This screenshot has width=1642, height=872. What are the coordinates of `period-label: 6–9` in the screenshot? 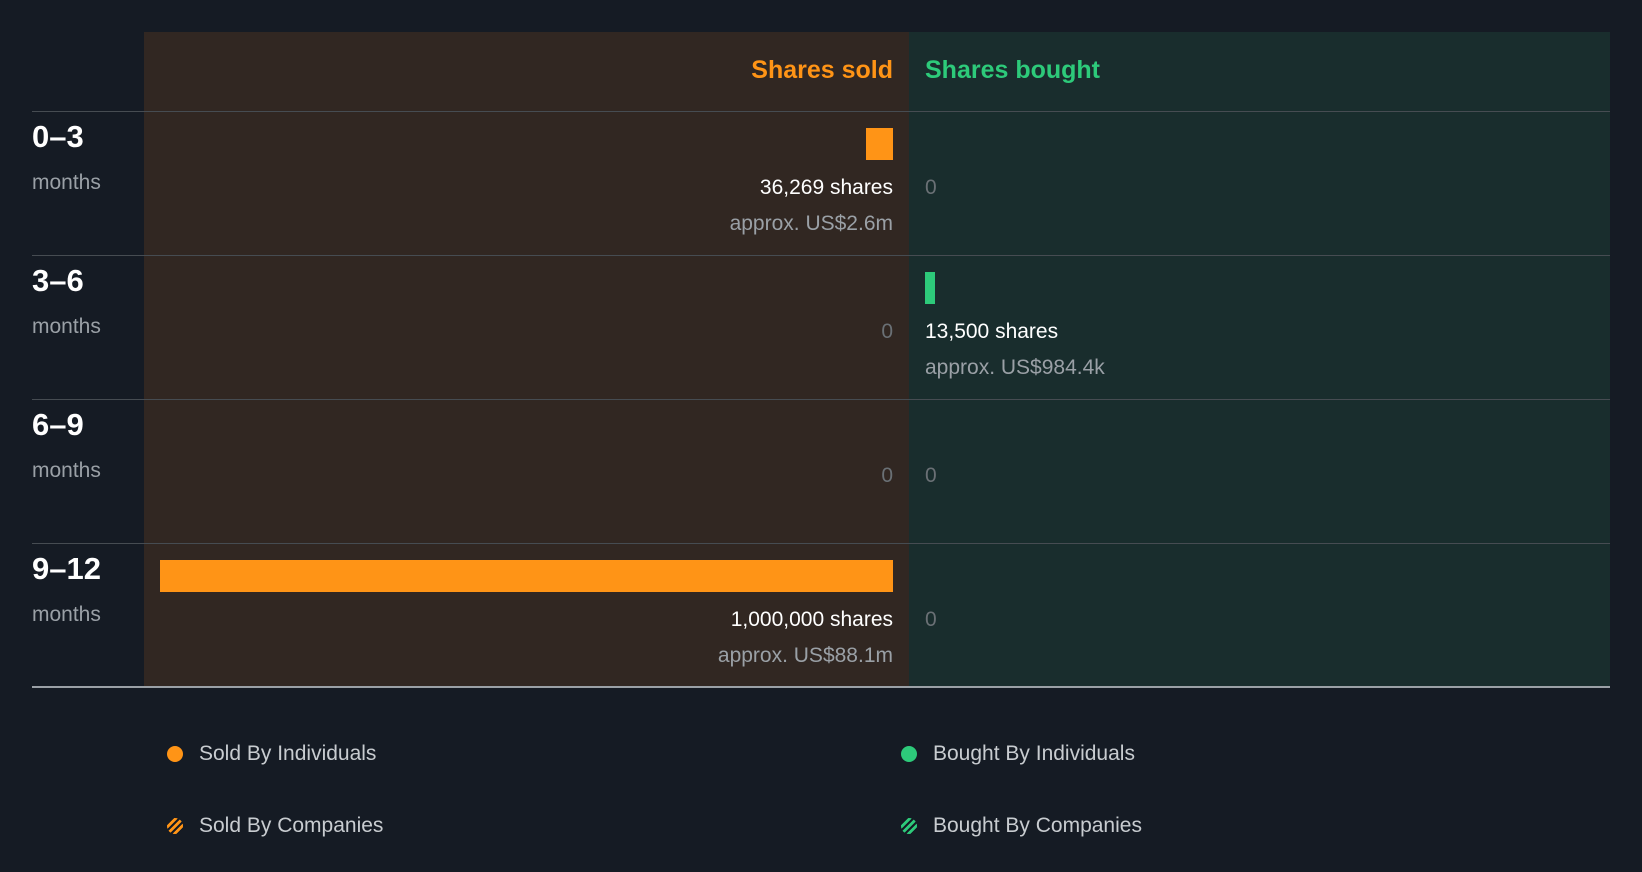 It's located at (58, 424).